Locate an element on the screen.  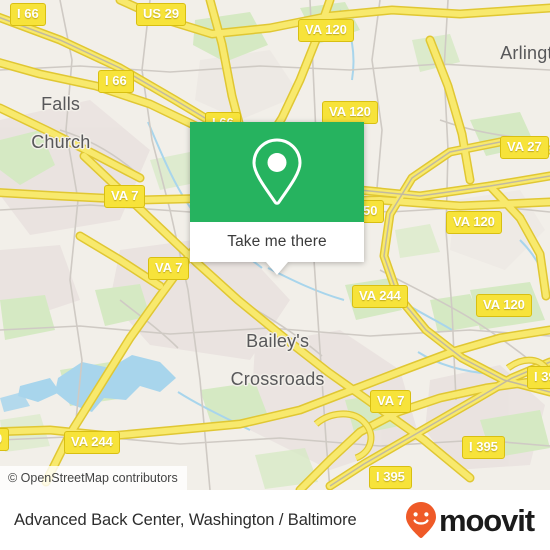
highway-shield: US 29 is located at coordinates (161, 14).